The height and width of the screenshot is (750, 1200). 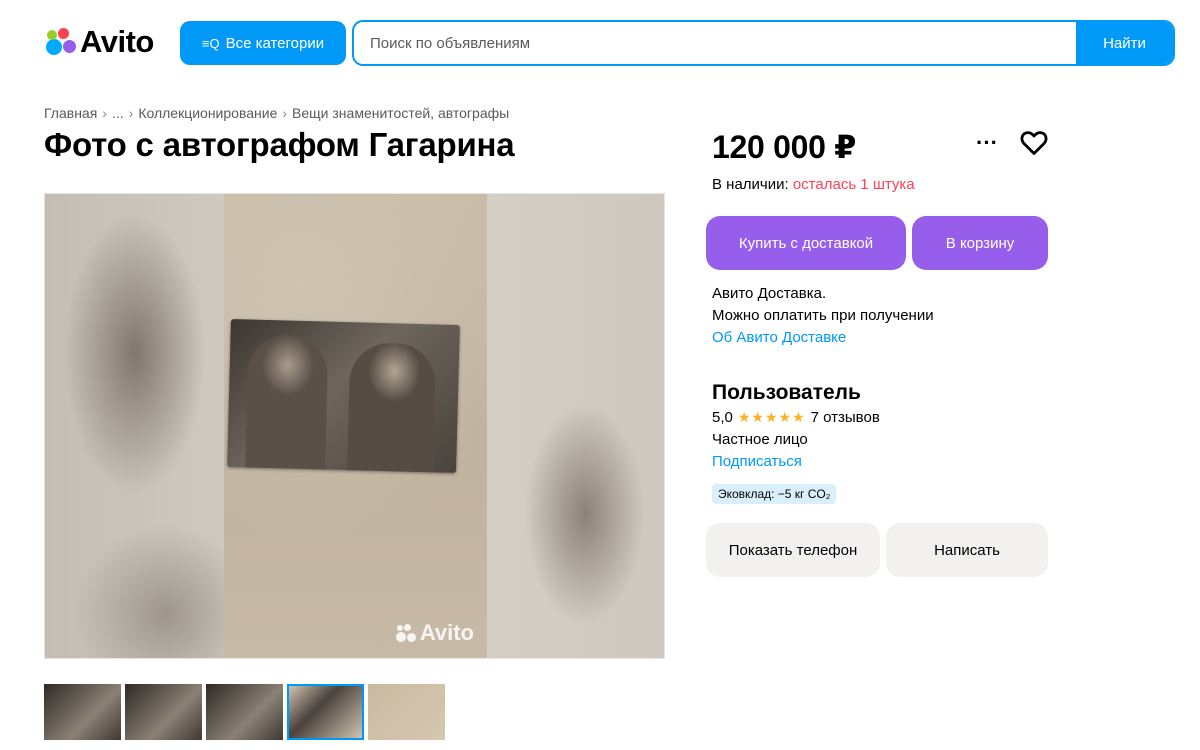 I want to click on search-input, so click(x=715, y=43).